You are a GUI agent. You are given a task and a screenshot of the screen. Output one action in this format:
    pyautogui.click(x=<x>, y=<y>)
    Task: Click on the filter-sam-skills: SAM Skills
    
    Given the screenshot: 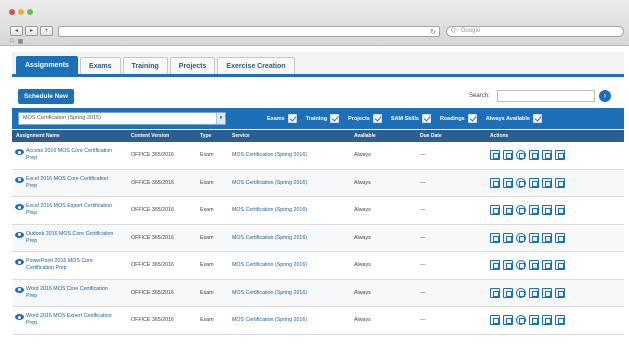 What is the action you would take?
    pyautogui.click(x=411, y=118)
    